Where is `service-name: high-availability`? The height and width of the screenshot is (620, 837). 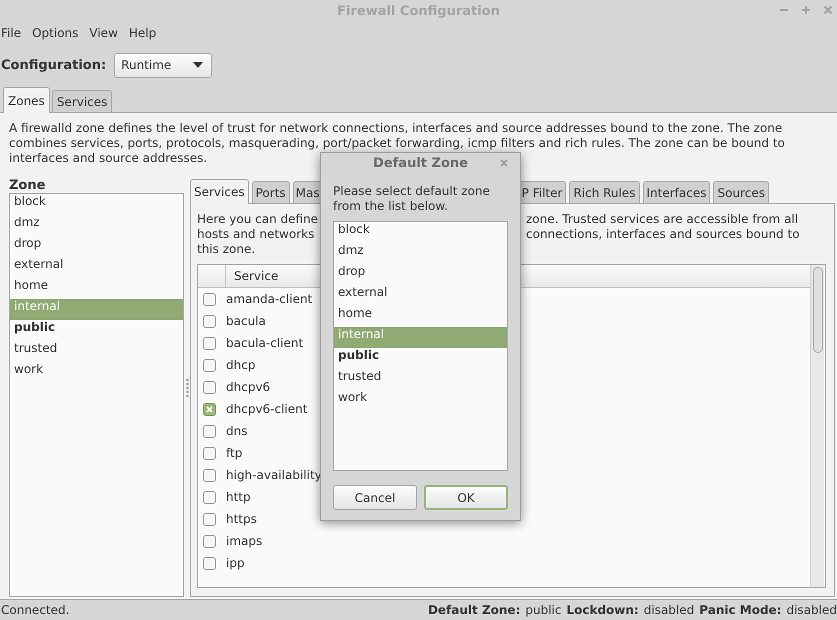 service-name: high-availability is located at coordinates (274, 475).